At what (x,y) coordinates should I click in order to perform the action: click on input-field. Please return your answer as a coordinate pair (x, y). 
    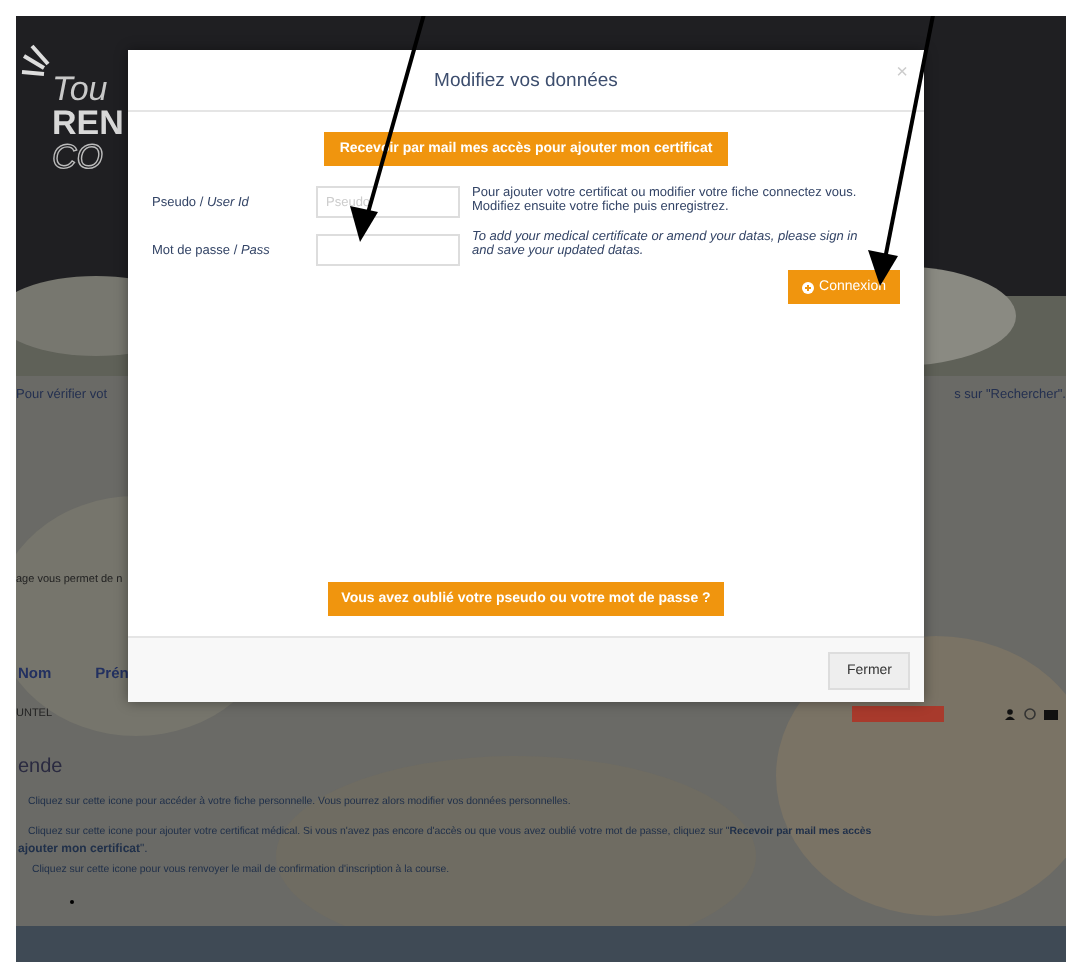
    Looking at the image, I should click on (388, 250).